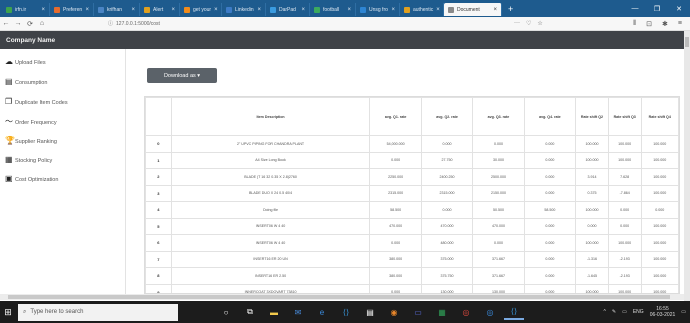 The width and height of the screenshot is (690, 323). I want to click on table-cell: 2400.250, so click(447, 177).